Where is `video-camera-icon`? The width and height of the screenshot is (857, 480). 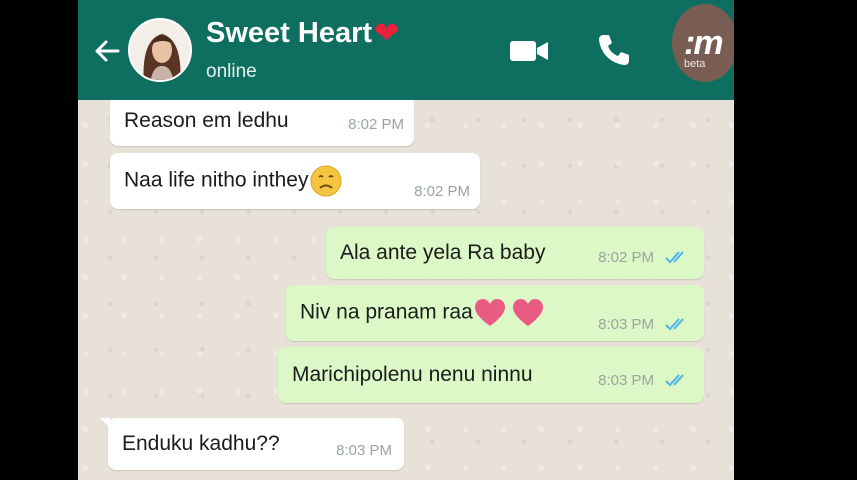
video-camera-icon is located at coordinates (529, 51).